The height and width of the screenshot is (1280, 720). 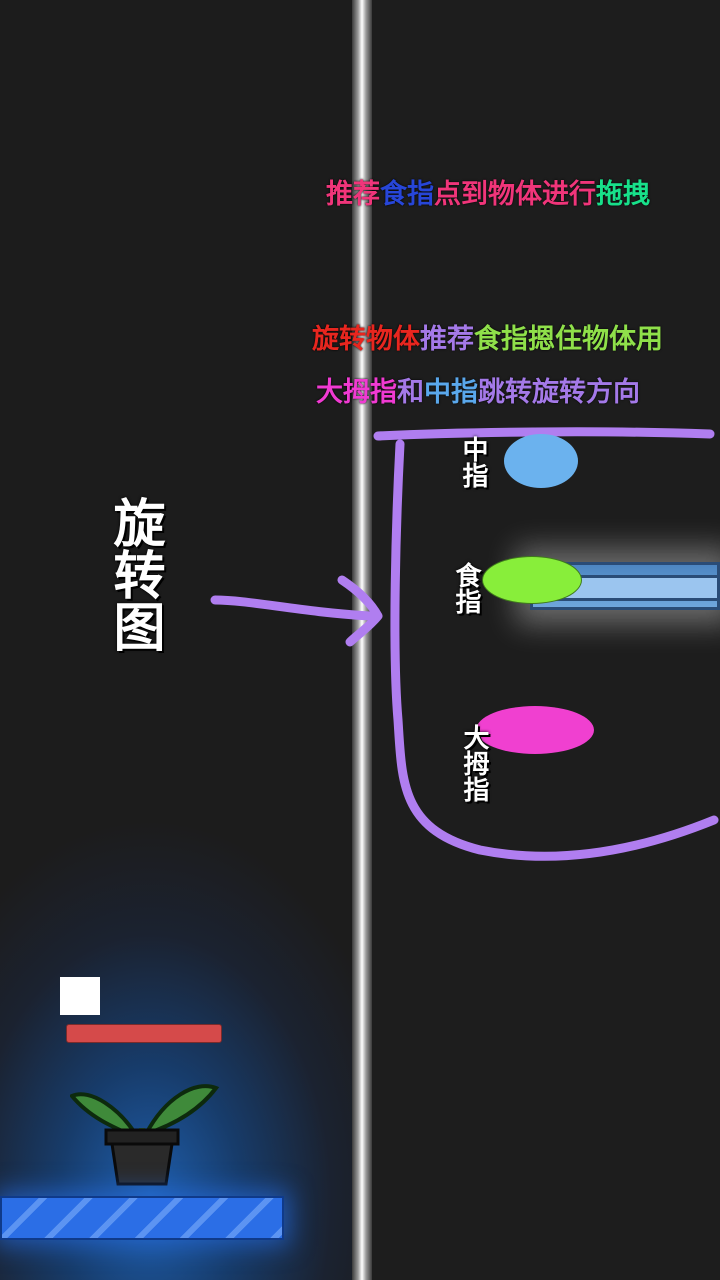 I want to click on tip-segment: 点到物体进行, so click(x=515, y=194).